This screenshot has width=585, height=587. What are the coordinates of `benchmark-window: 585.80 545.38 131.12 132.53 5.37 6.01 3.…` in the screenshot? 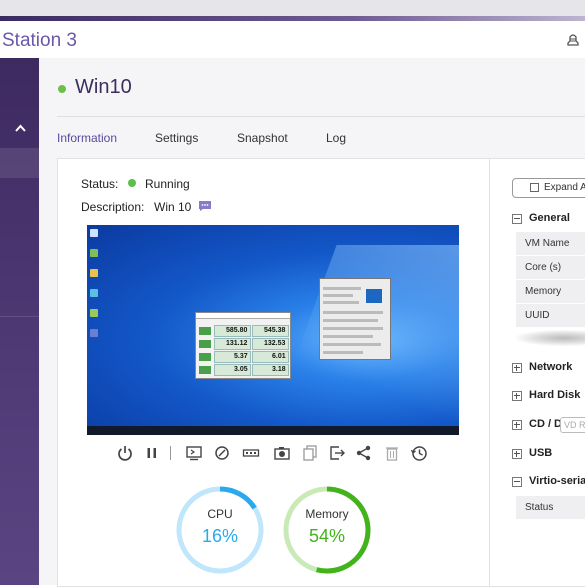 It's located at (243, 345).